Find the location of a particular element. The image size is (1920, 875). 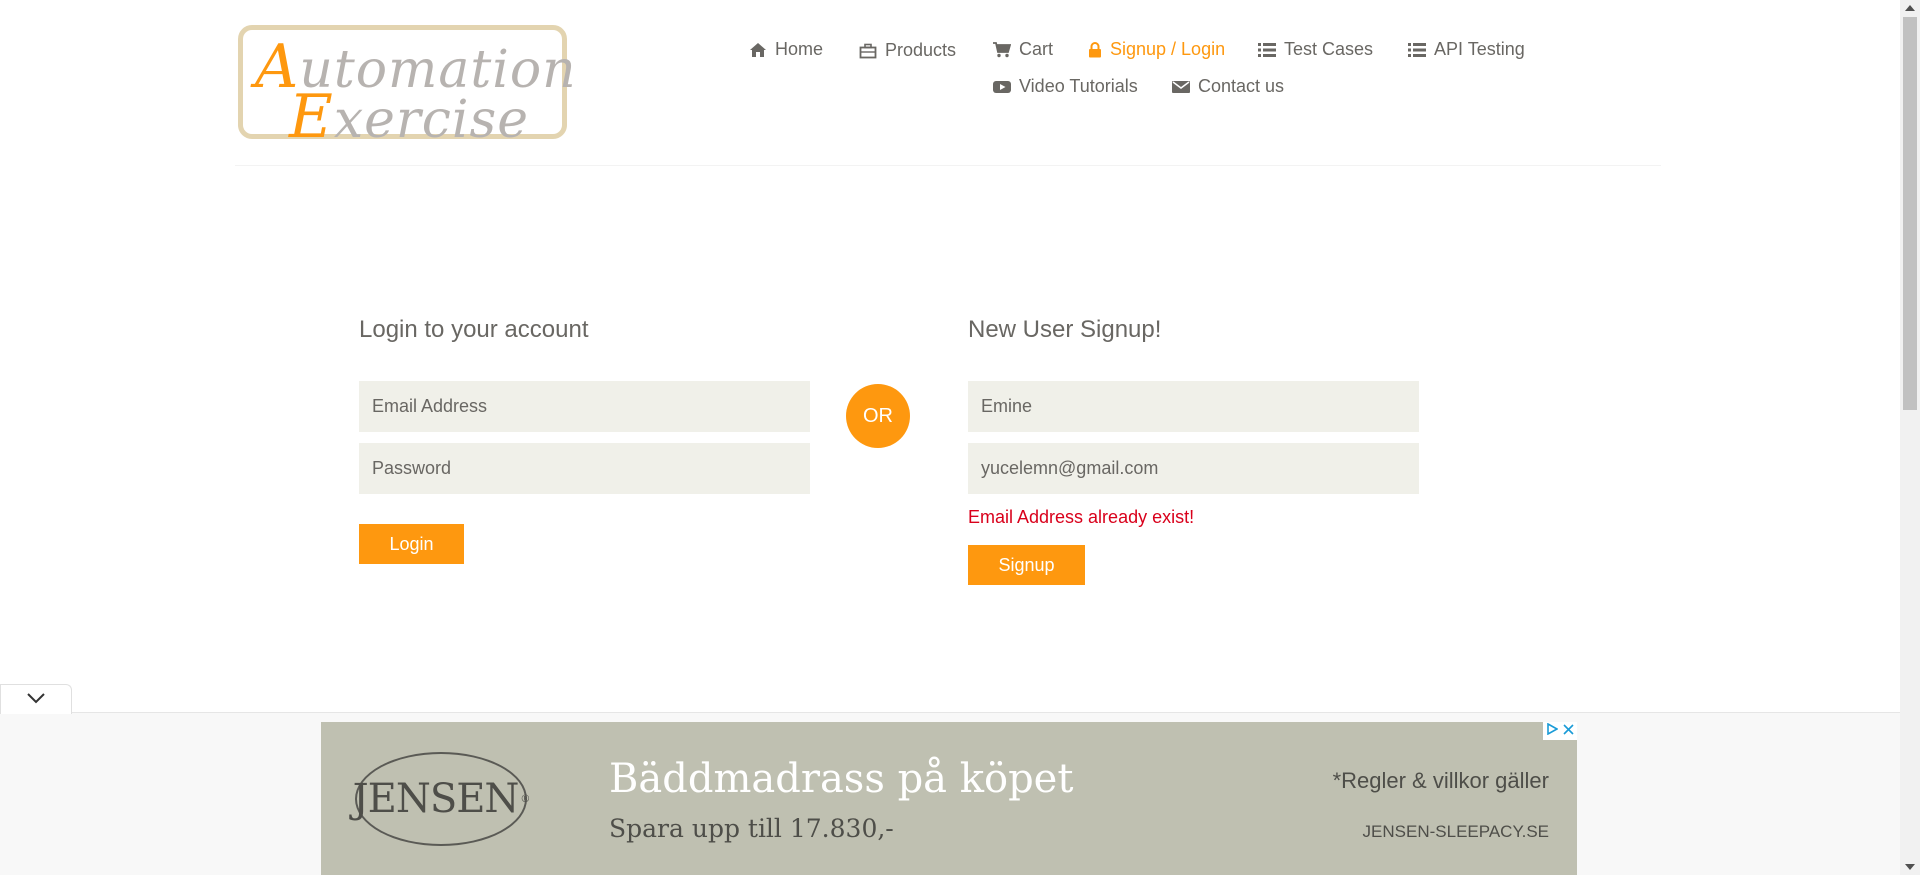

close-icon is located at coordinates (1568, 731).